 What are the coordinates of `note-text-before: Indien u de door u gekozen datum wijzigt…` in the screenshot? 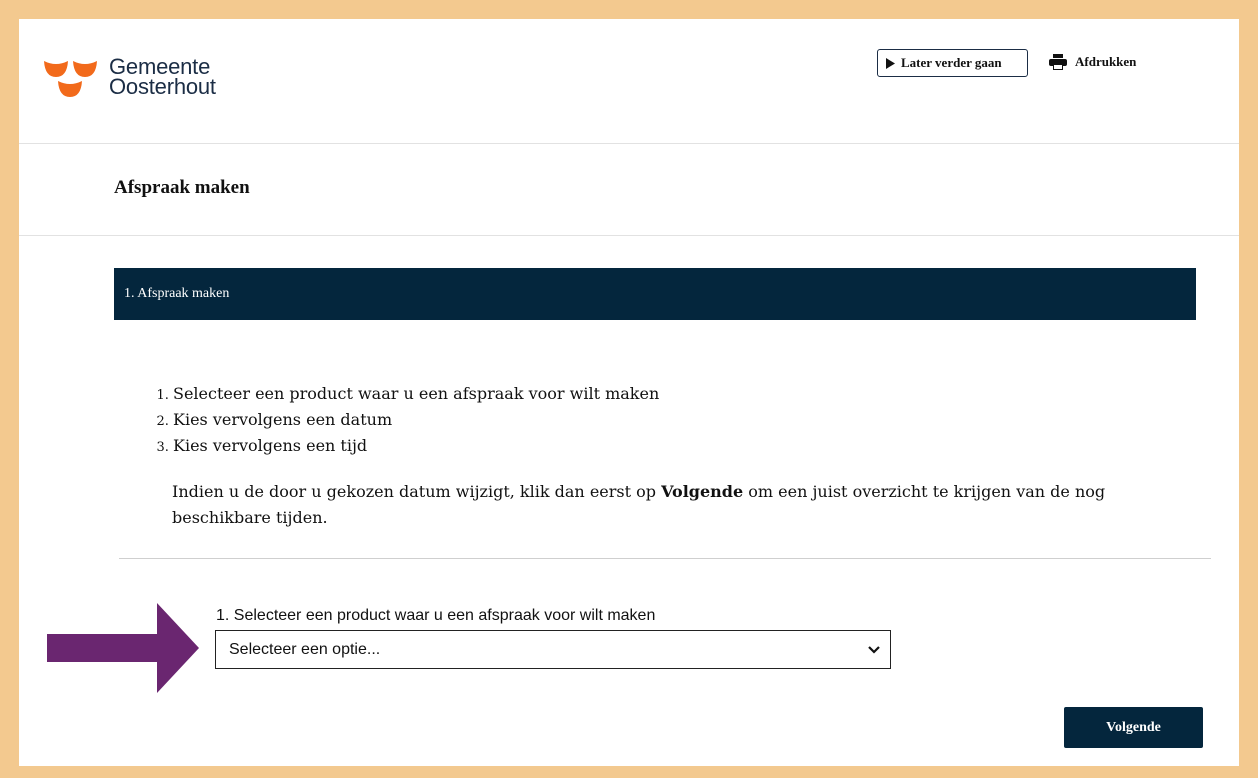 It's located at (417, 491).